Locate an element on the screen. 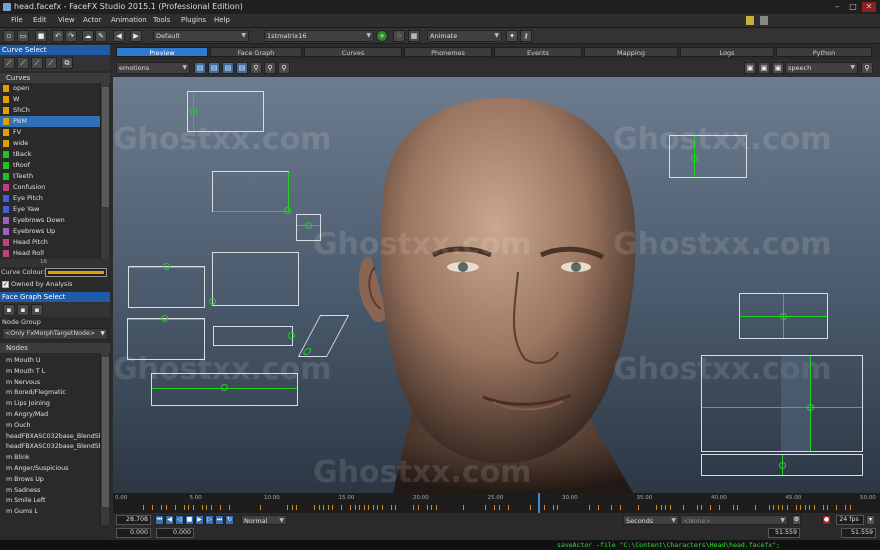  menu-file: File is located at coordinates (17, 20).